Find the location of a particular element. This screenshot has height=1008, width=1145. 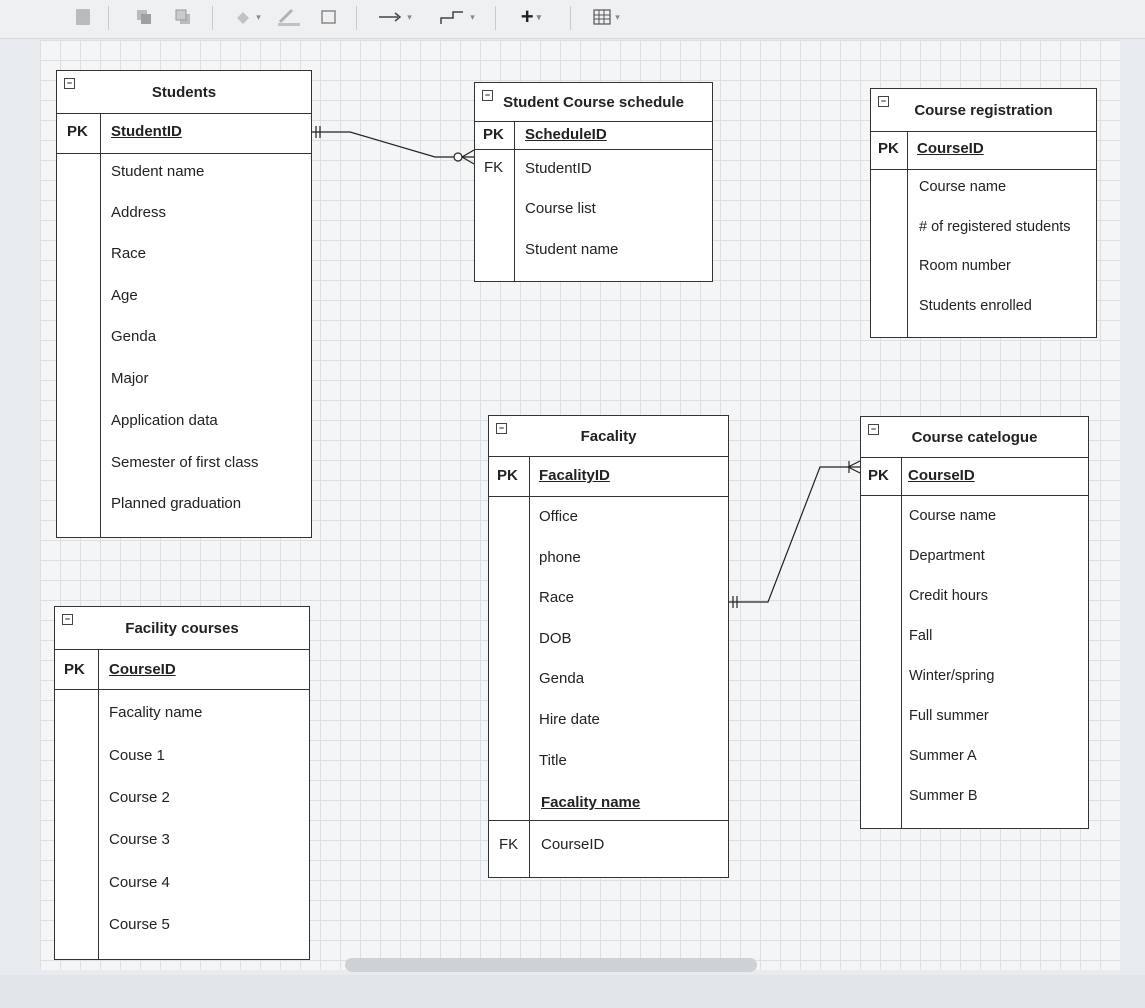

pk-row: PK FacalityID is located at coordinates (608, 476).